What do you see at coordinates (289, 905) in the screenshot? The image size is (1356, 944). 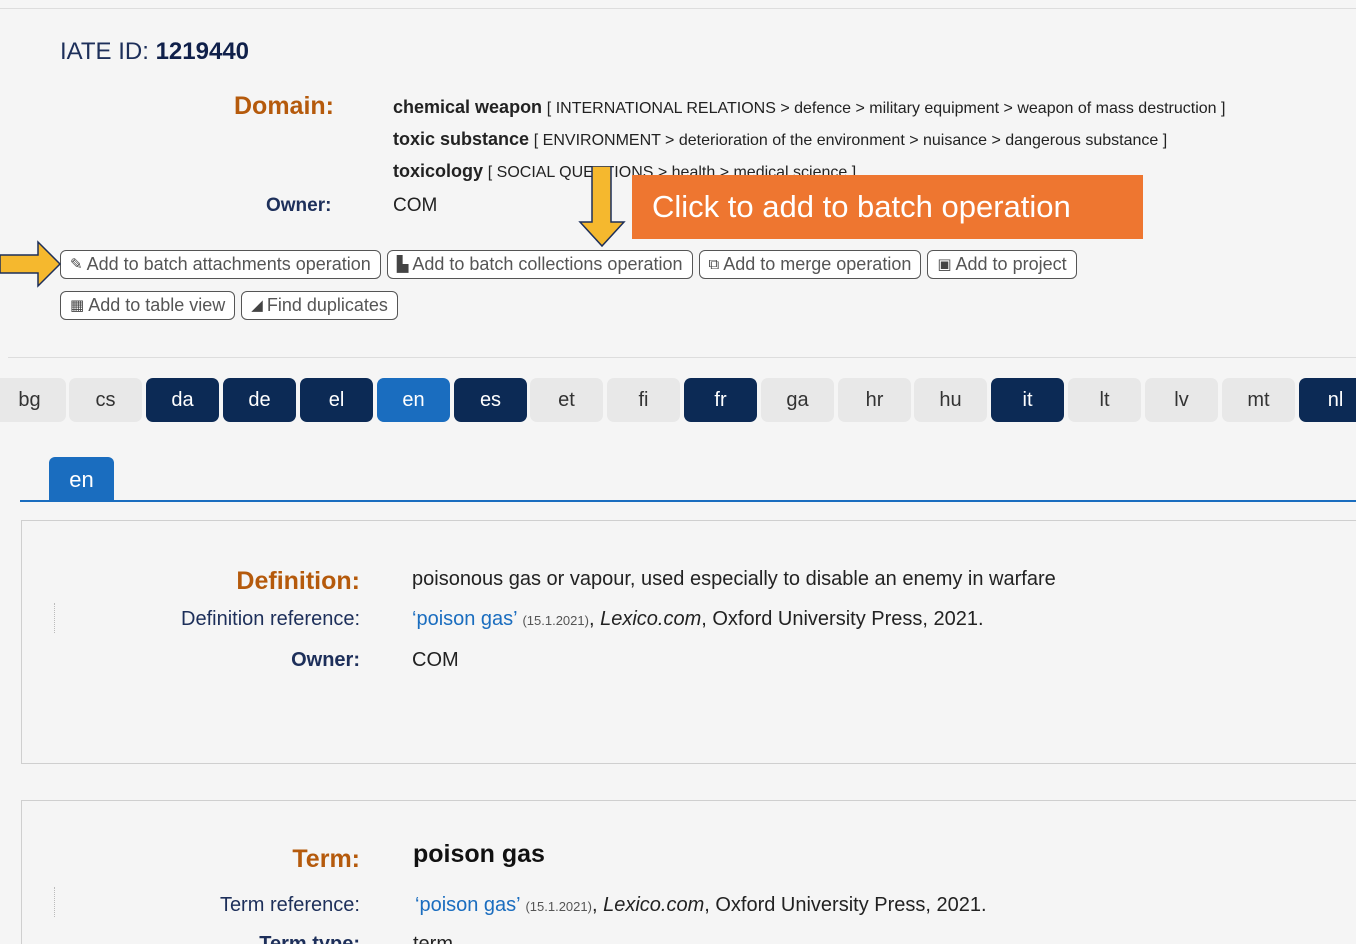 I see `term-reference-label: Term reference:` at bounding box center [289, 905].